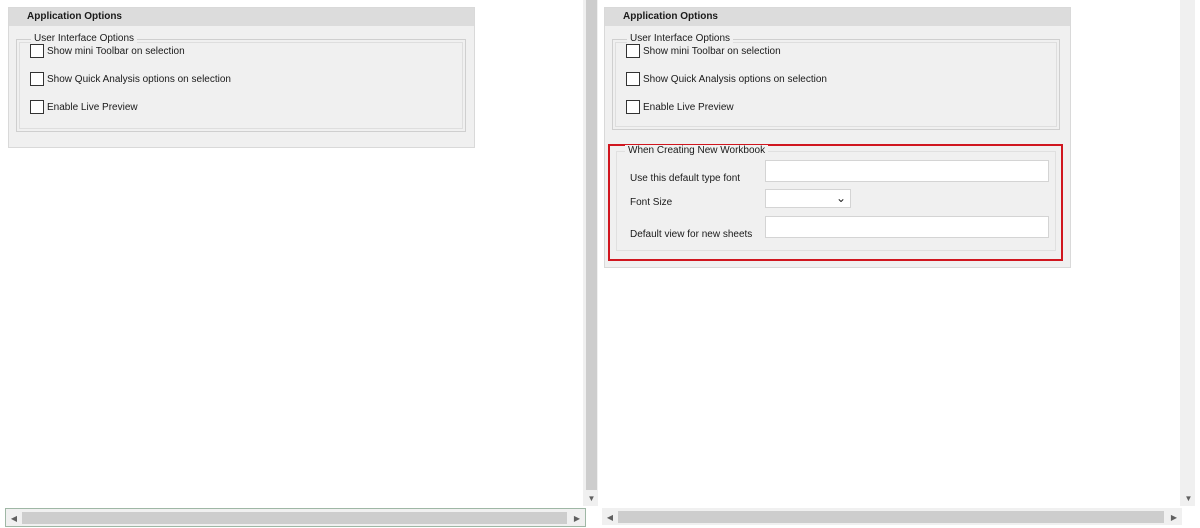  What do you see at coordinates (907, 171) in the screenshot?
I see `default-font-input` at bounding box center [907, 171].